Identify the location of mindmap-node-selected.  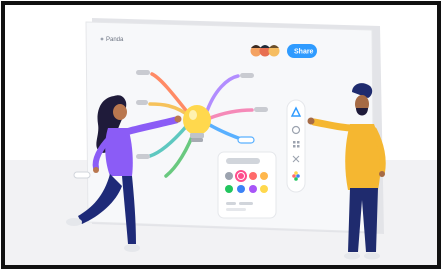
(246, 140).